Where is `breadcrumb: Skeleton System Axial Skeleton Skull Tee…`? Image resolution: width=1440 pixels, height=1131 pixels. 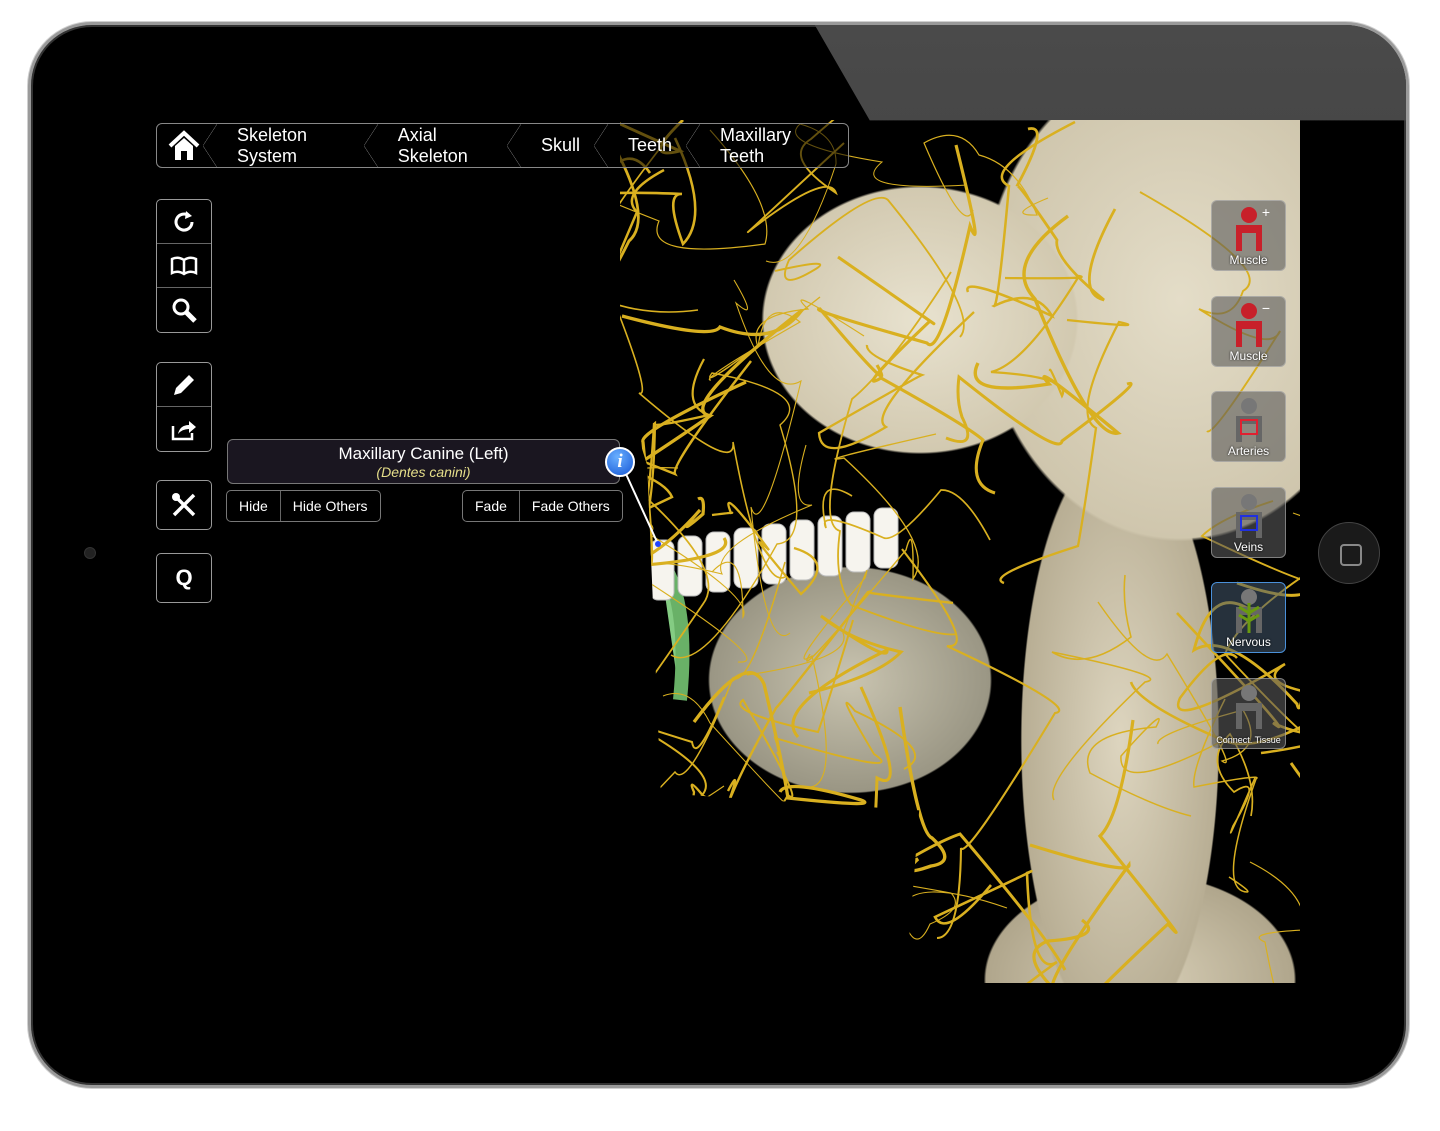
breadcrumb: Skeleton System Axial Skeleton Skull Tee… is located at coordinates (502, 145).